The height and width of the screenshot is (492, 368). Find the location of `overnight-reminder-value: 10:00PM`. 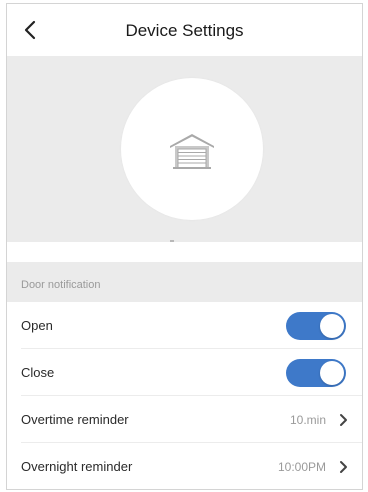

overnight-reminder-value: 10:00PM is located at coordinates (301, 467).